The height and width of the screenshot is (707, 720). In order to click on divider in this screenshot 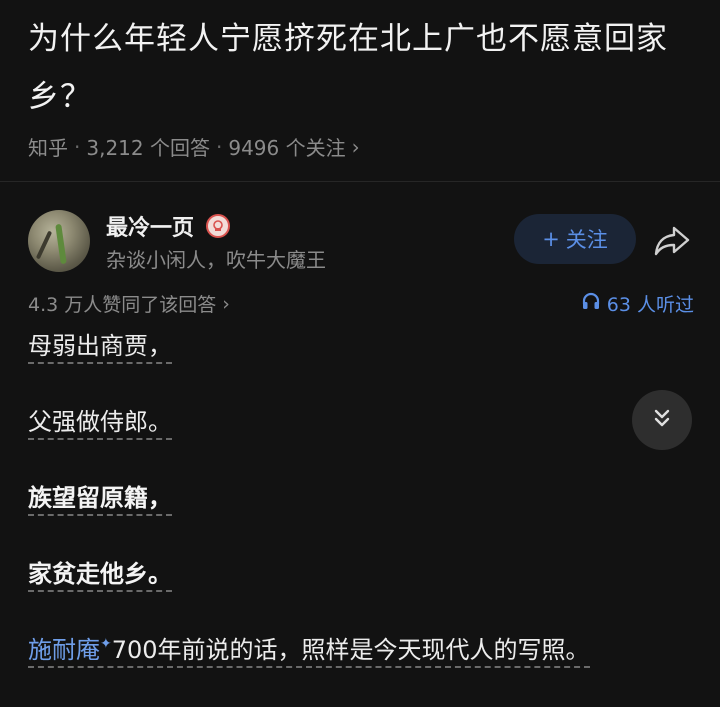, I will do `click(360, 181)`.